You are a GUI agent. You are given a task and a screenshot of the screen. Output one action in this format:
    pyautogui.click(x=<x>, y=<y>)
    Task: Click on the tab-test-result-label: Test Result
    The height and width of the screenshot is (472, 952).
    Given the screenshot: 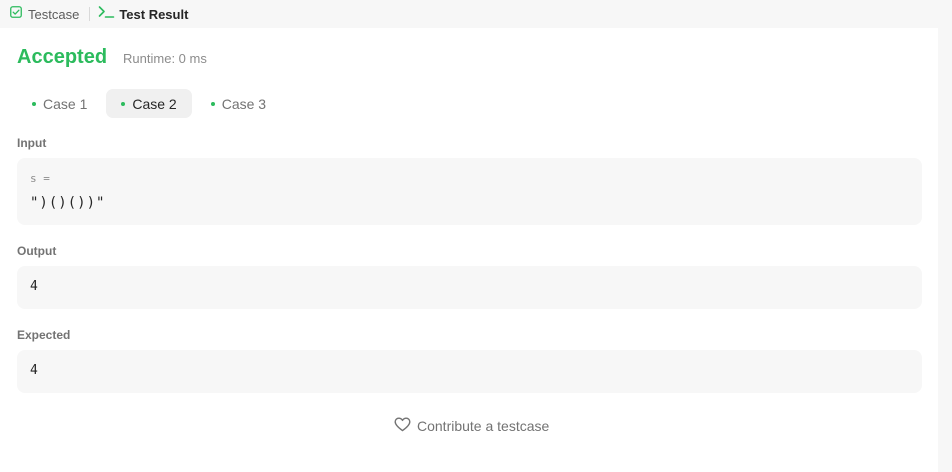 What is the action you would take?
    pyautogui.click(x=154, y=14)
    